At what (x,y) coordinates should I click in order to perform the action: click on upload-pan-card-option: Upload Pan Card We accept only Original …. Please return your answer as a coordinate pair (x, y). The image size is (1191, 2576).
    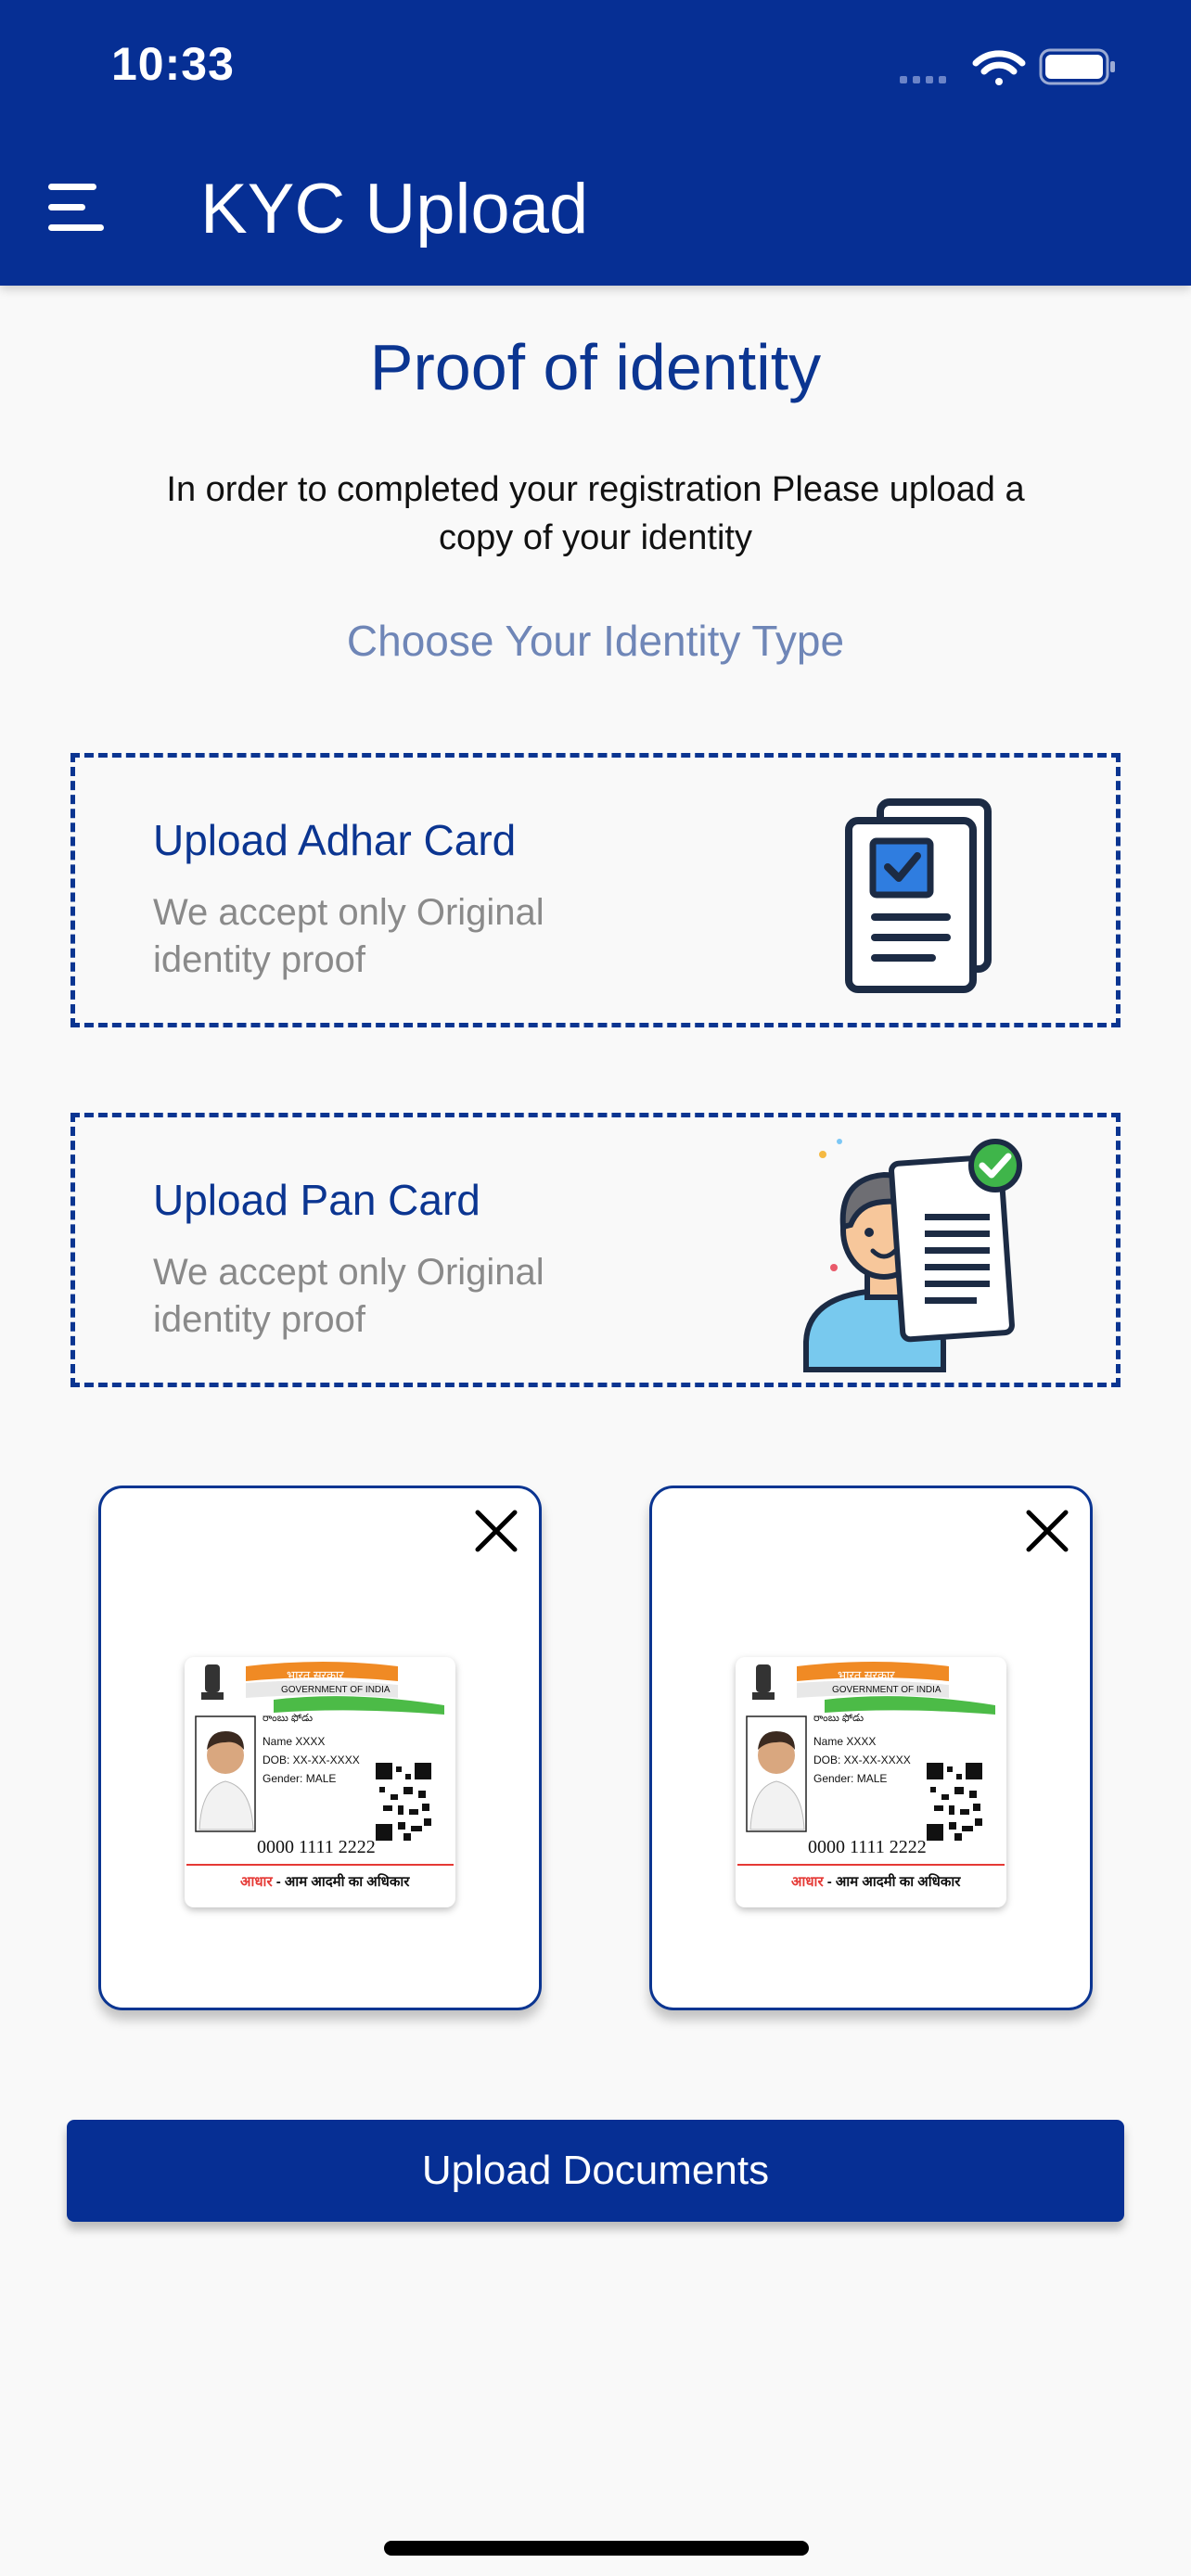
    Looking at the image, I should click on (595, 1250).